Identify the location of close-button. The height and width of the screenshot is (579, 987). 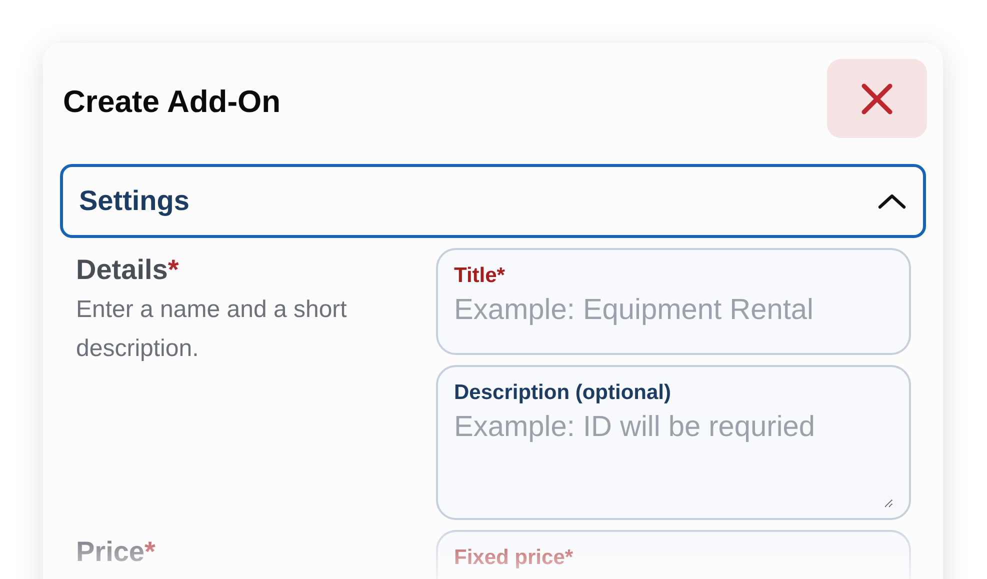
(877, 98).